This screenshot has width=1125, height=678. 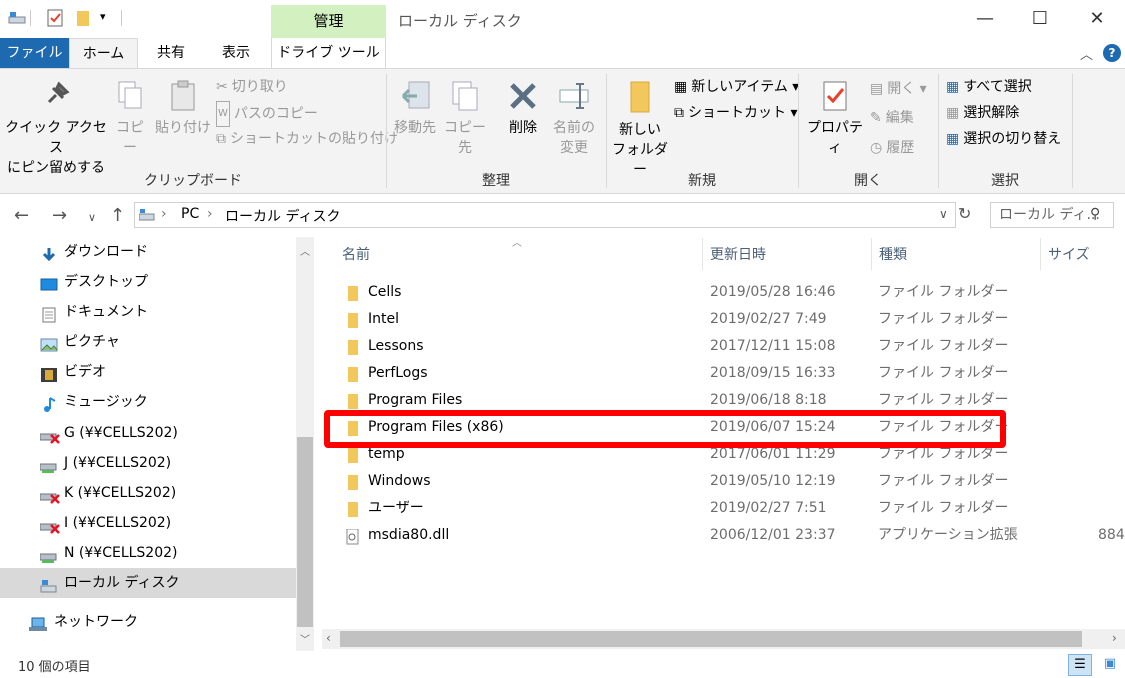 I want to click on horizontal-scrollbar: ‹ ›, so click(x=723, y=639).